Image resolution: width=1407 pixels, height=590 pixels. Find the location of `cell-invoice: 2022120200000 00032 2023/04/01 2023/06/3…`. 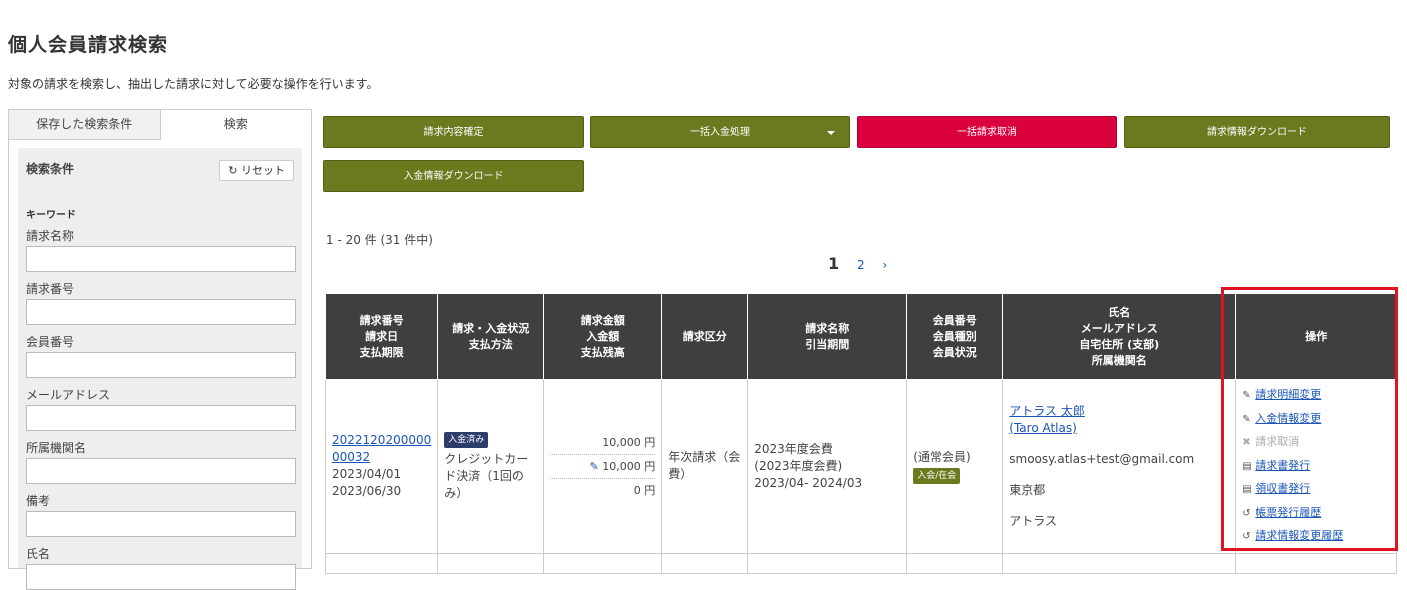

cell-invoice: 2022120200000 00032 2023/04/01 2023/06/3… is located at coordinates (381, 466).